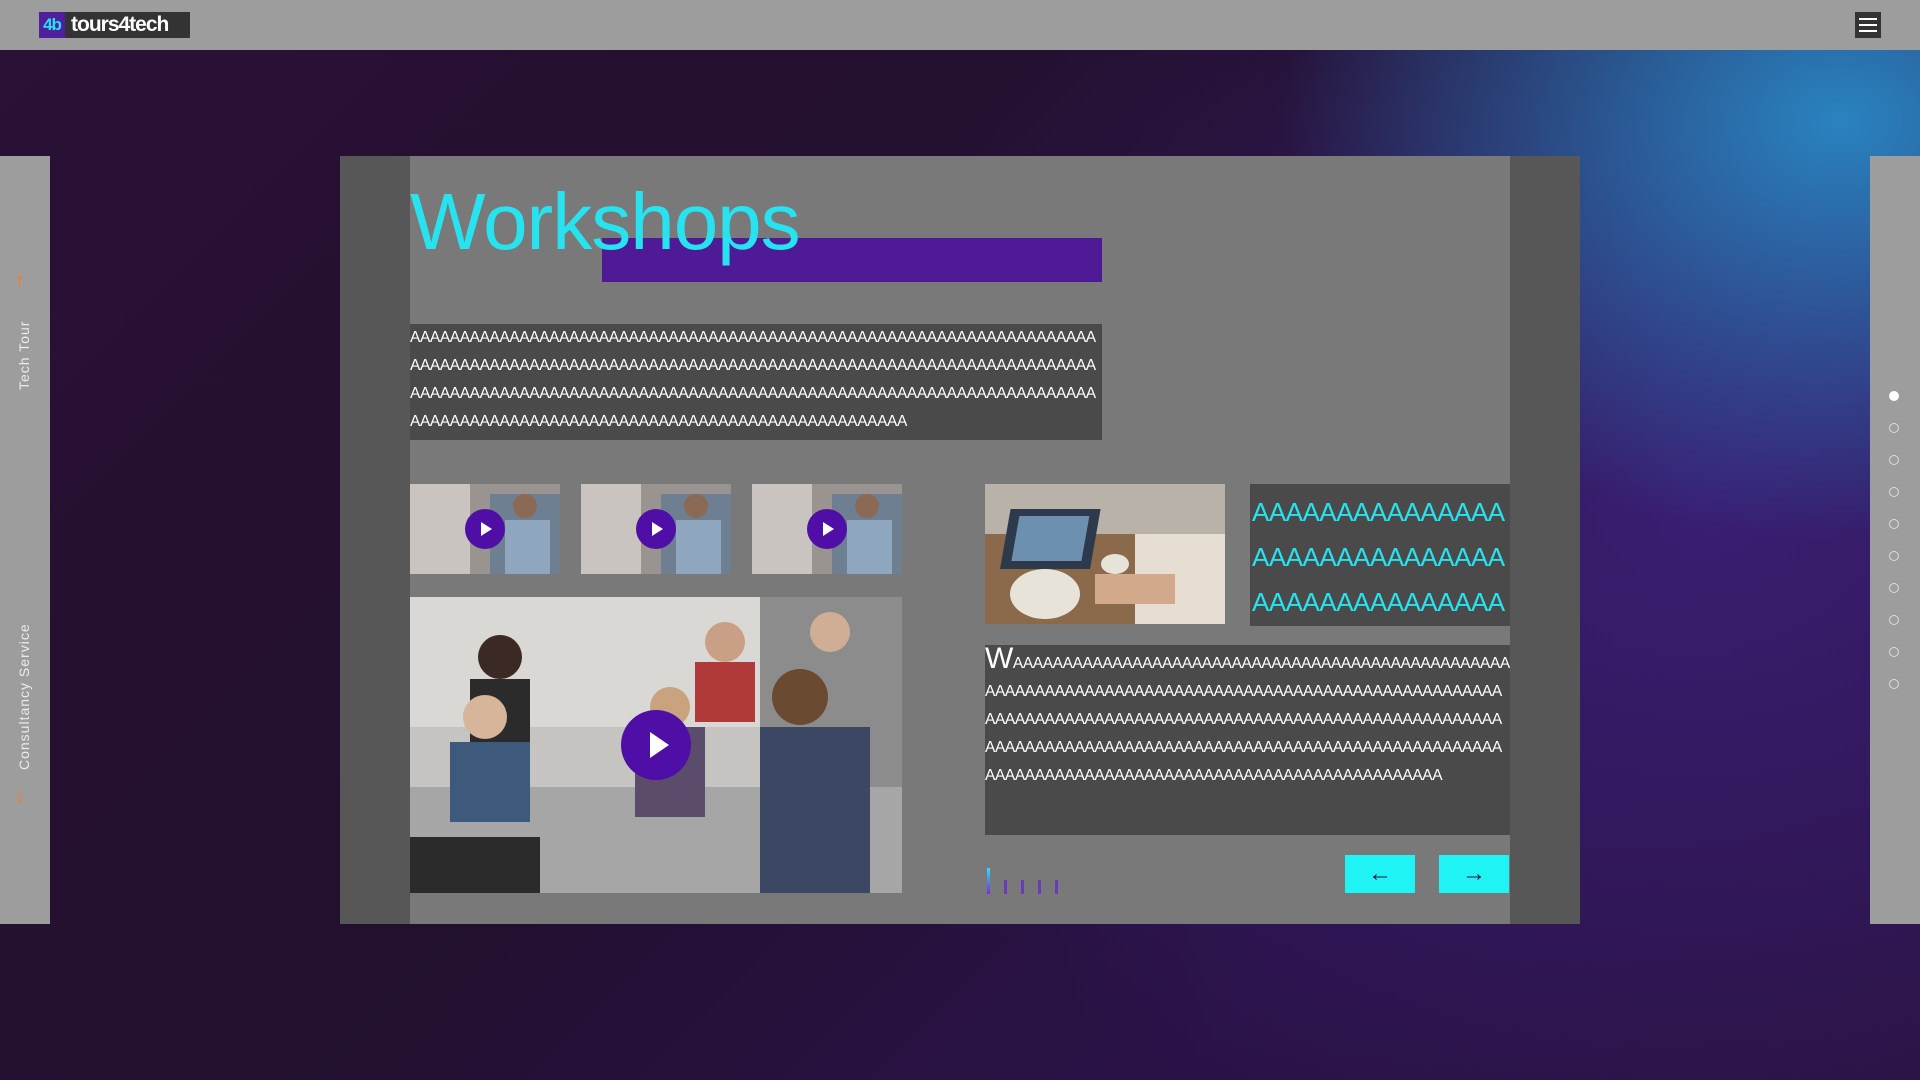 The height and width of the screenshot is (1080, 1920). What do you see at coordinates (25, 540) in the screenshot?
I see `left-rail: ↑ Tech Tour Consultancy Service ↓` at bounding box center [25, 540].